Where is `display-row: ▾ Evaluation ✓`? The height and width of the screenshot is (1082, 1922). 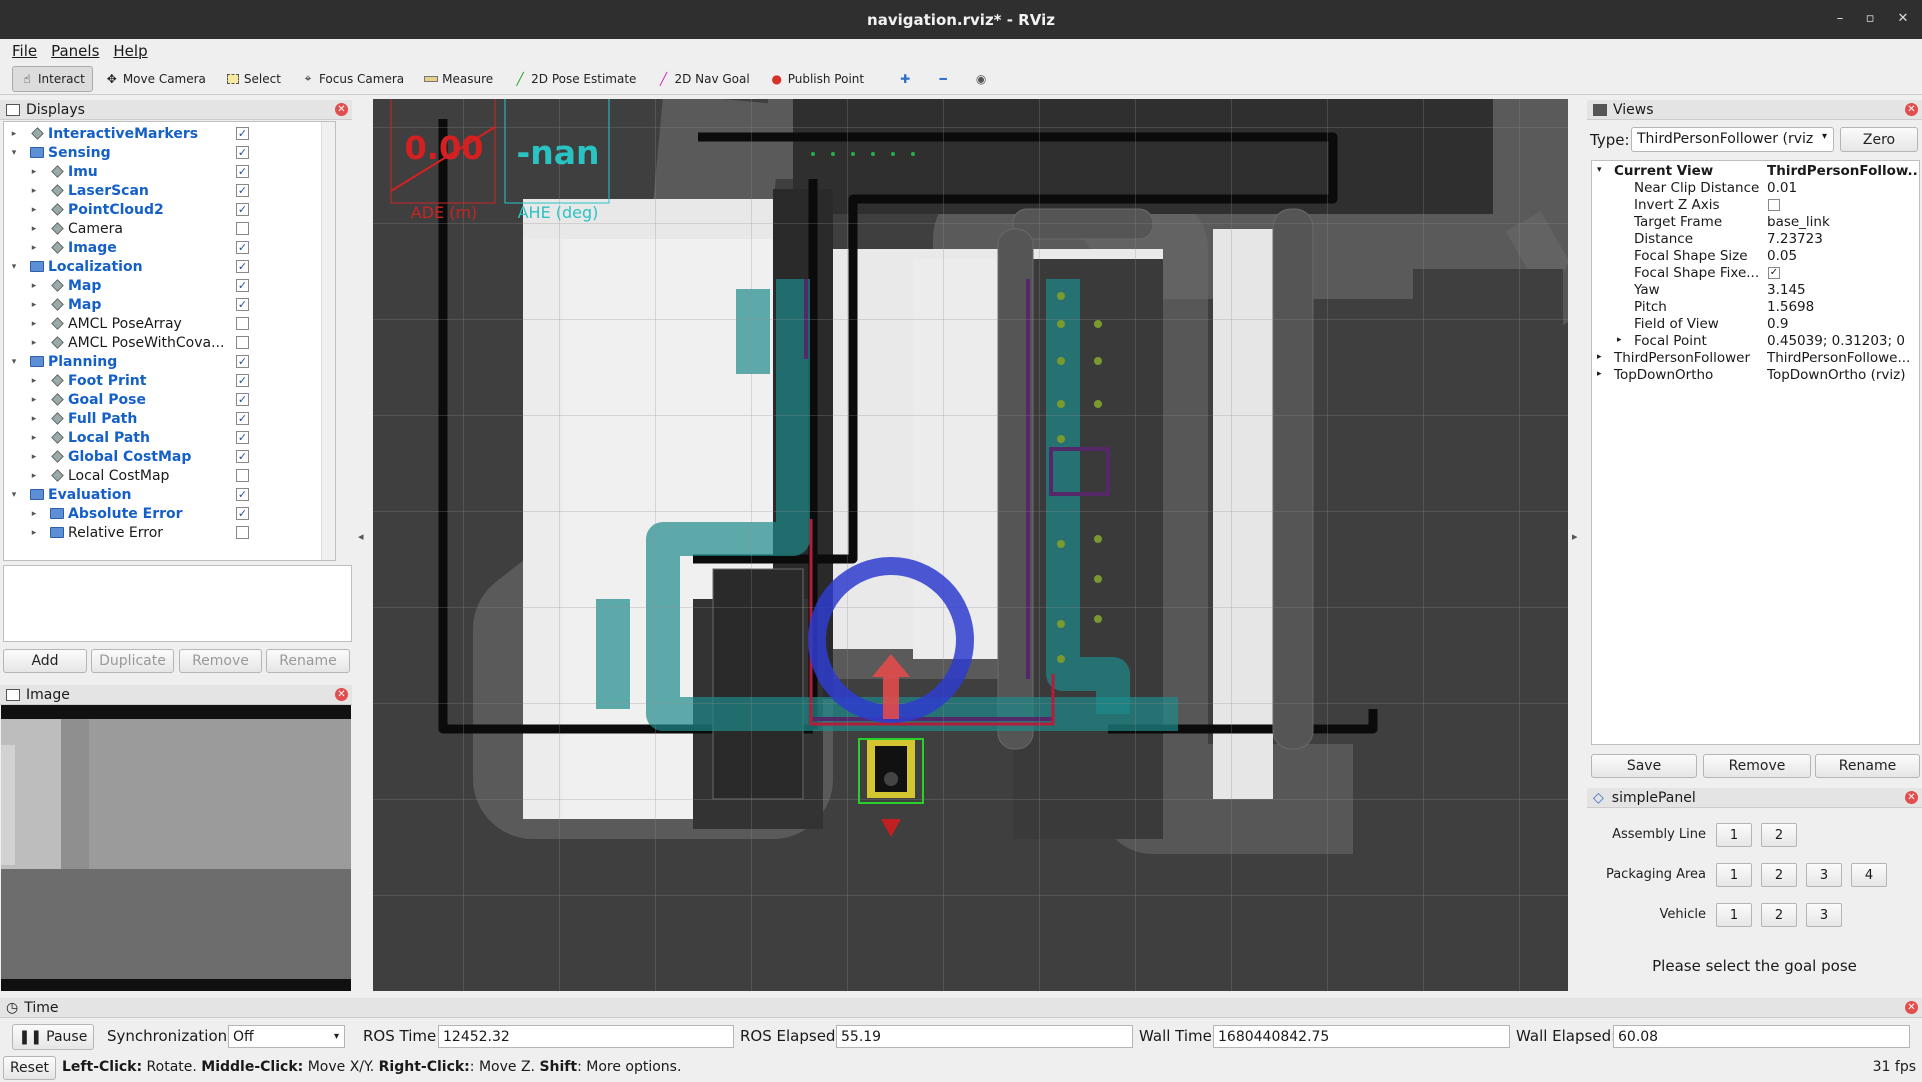
display-row: ▾ Evaluation ✓ is located at coordinates (169, 494).